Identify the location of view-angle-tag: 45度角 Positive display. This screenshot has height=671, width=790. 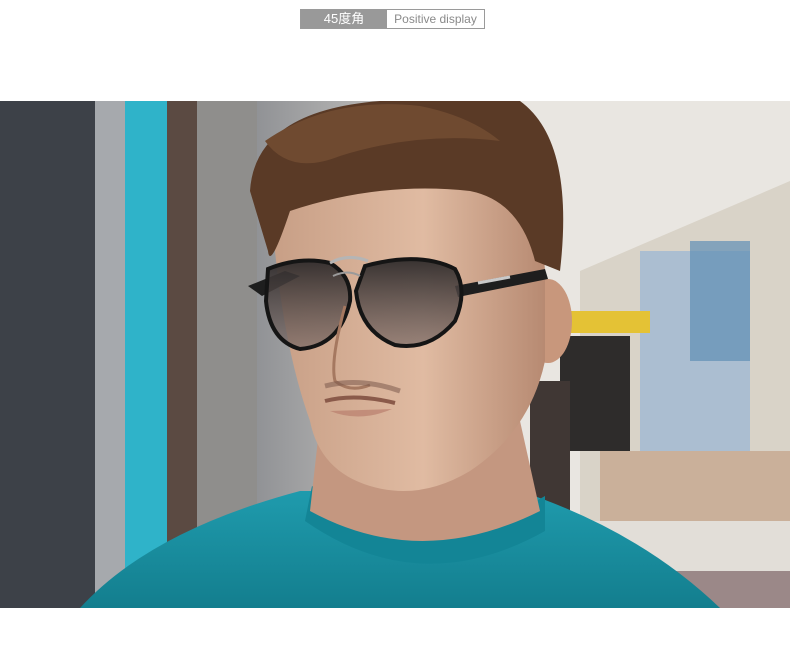
(392, 19).